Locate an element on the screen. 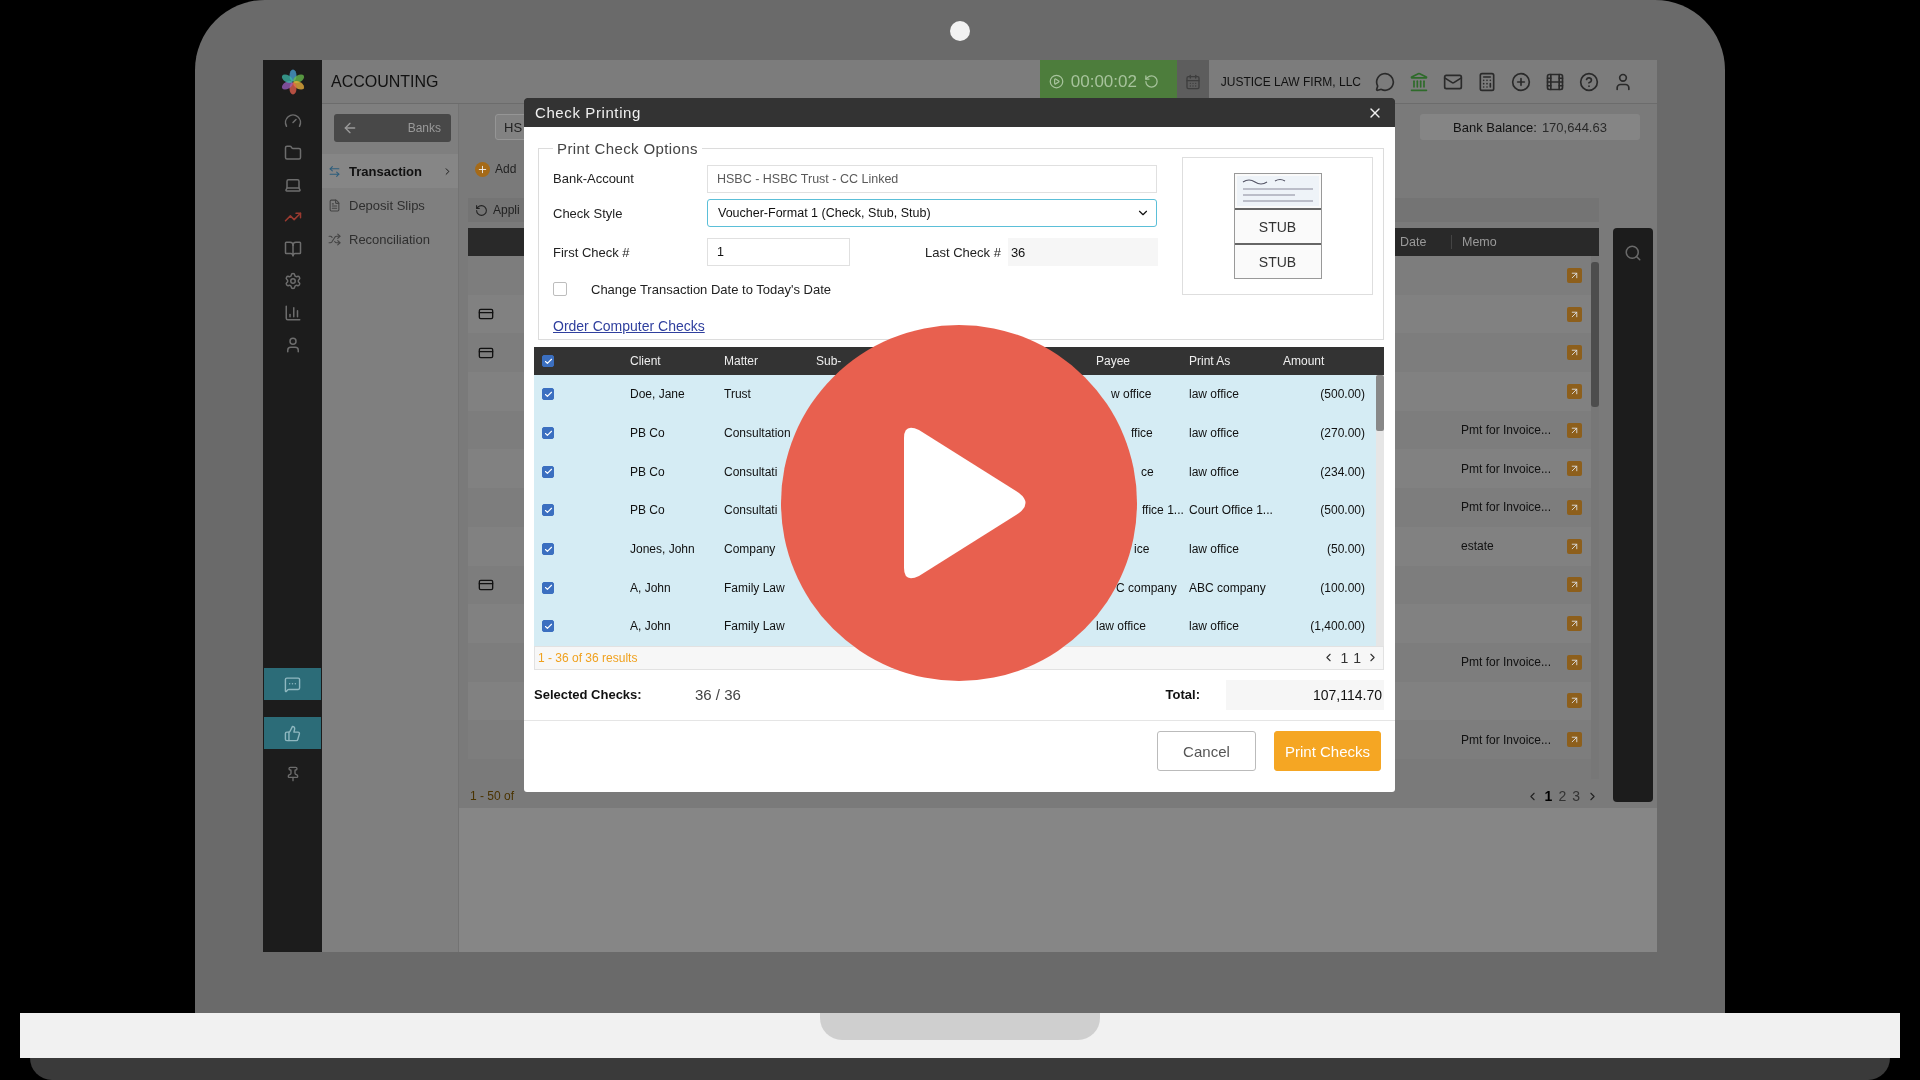  table-cell-text: C company is located at coordinates (1146, 587).